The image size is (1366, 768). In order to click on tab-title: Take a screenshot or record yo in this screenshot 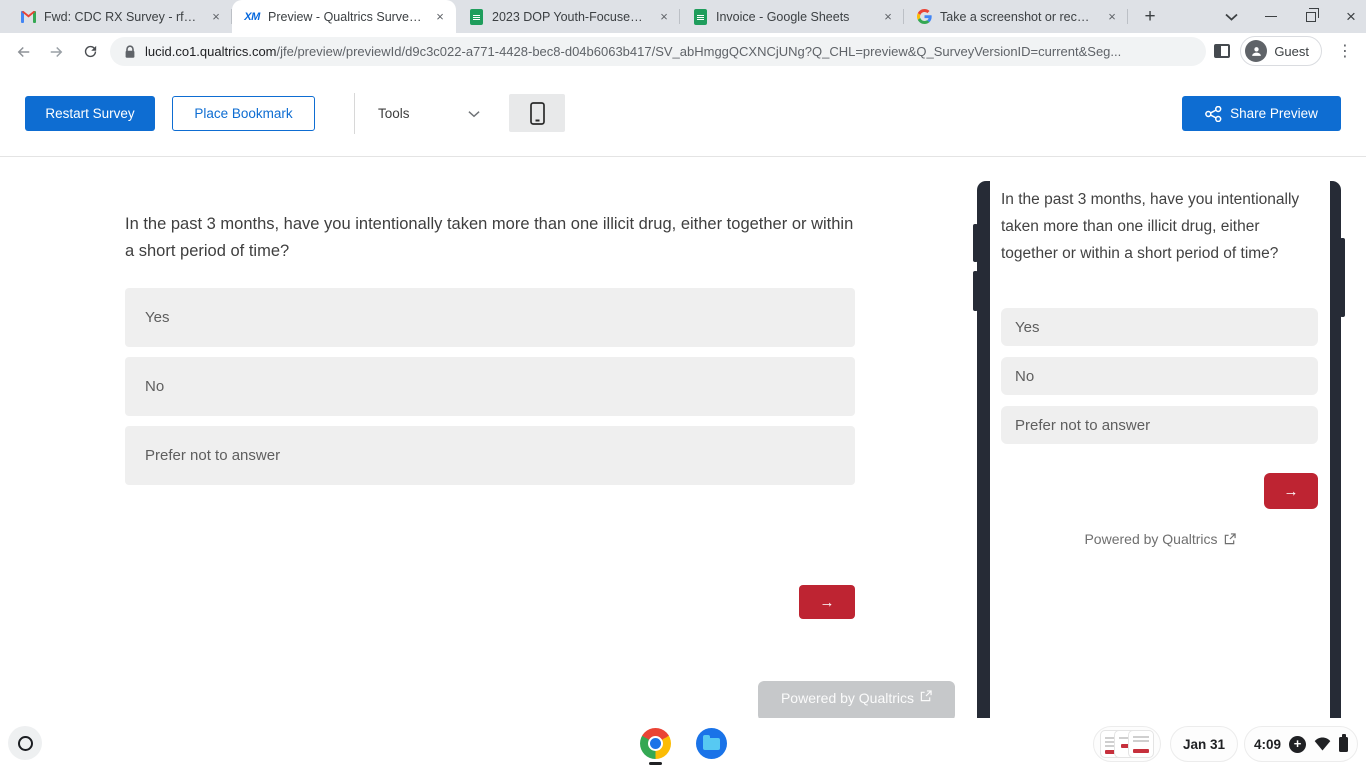, I will do `click(1018, 16)`.